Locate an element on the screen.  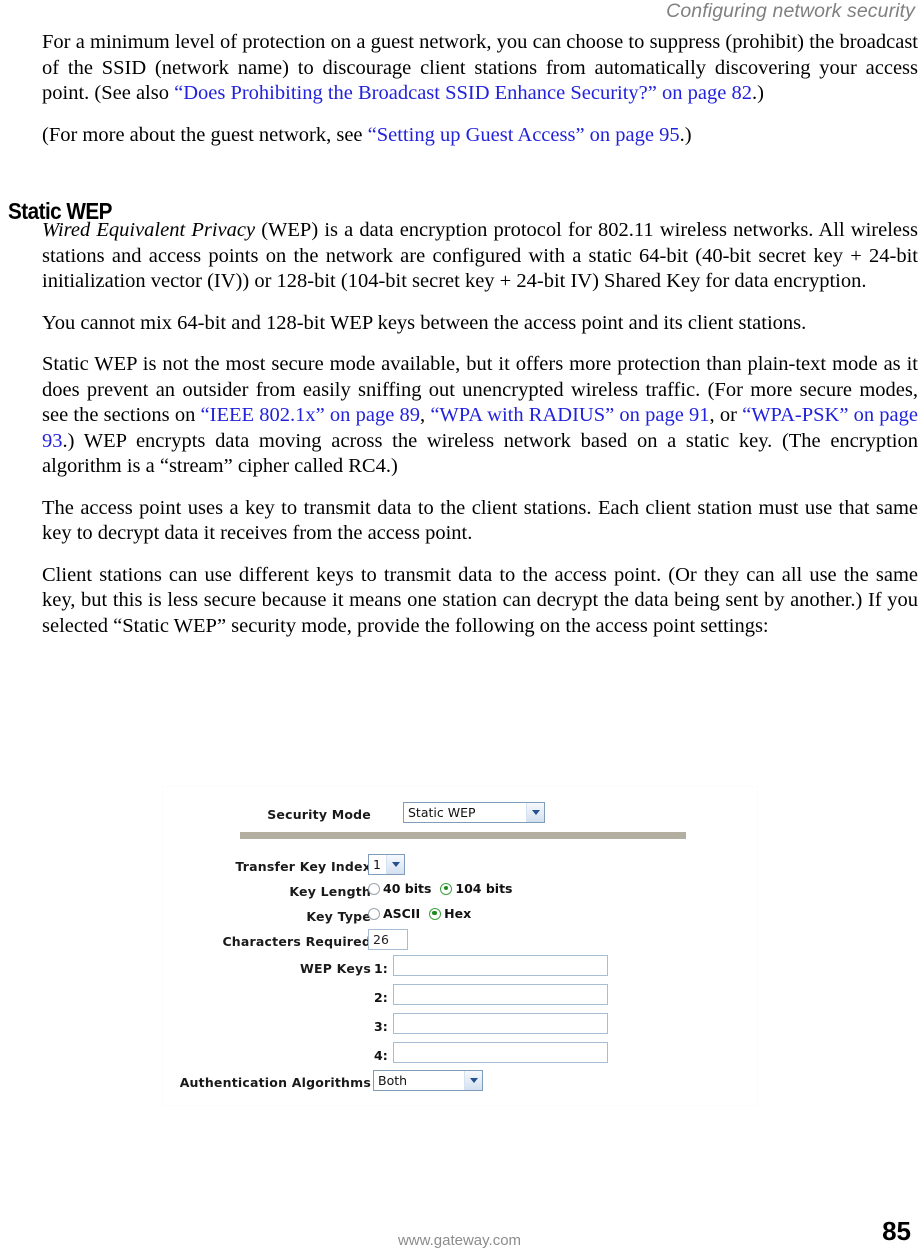
wep-key-row-4: 4: is located at coordinates (381, 1054).